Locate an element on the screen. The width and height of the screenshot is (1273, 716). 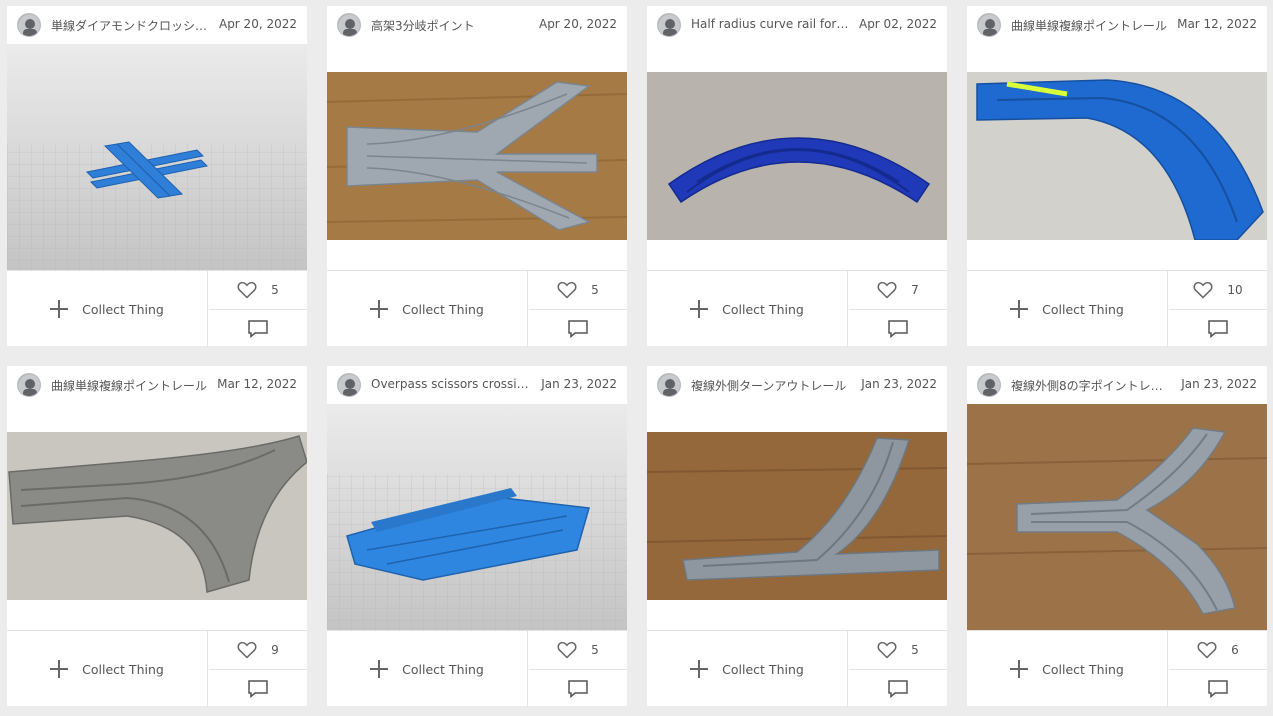
like-button: 10 is located at coordinates (1218, 290).